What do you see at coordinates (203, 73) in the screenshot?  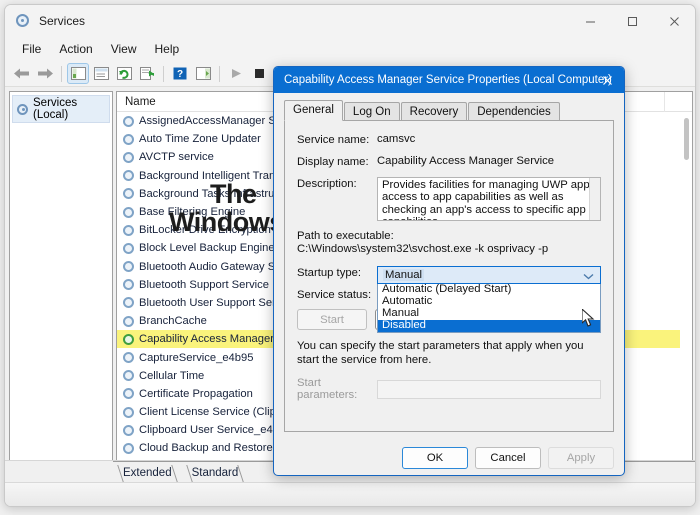 I see `show-hide-action-pane-icon` at bounding box center [203, 73].